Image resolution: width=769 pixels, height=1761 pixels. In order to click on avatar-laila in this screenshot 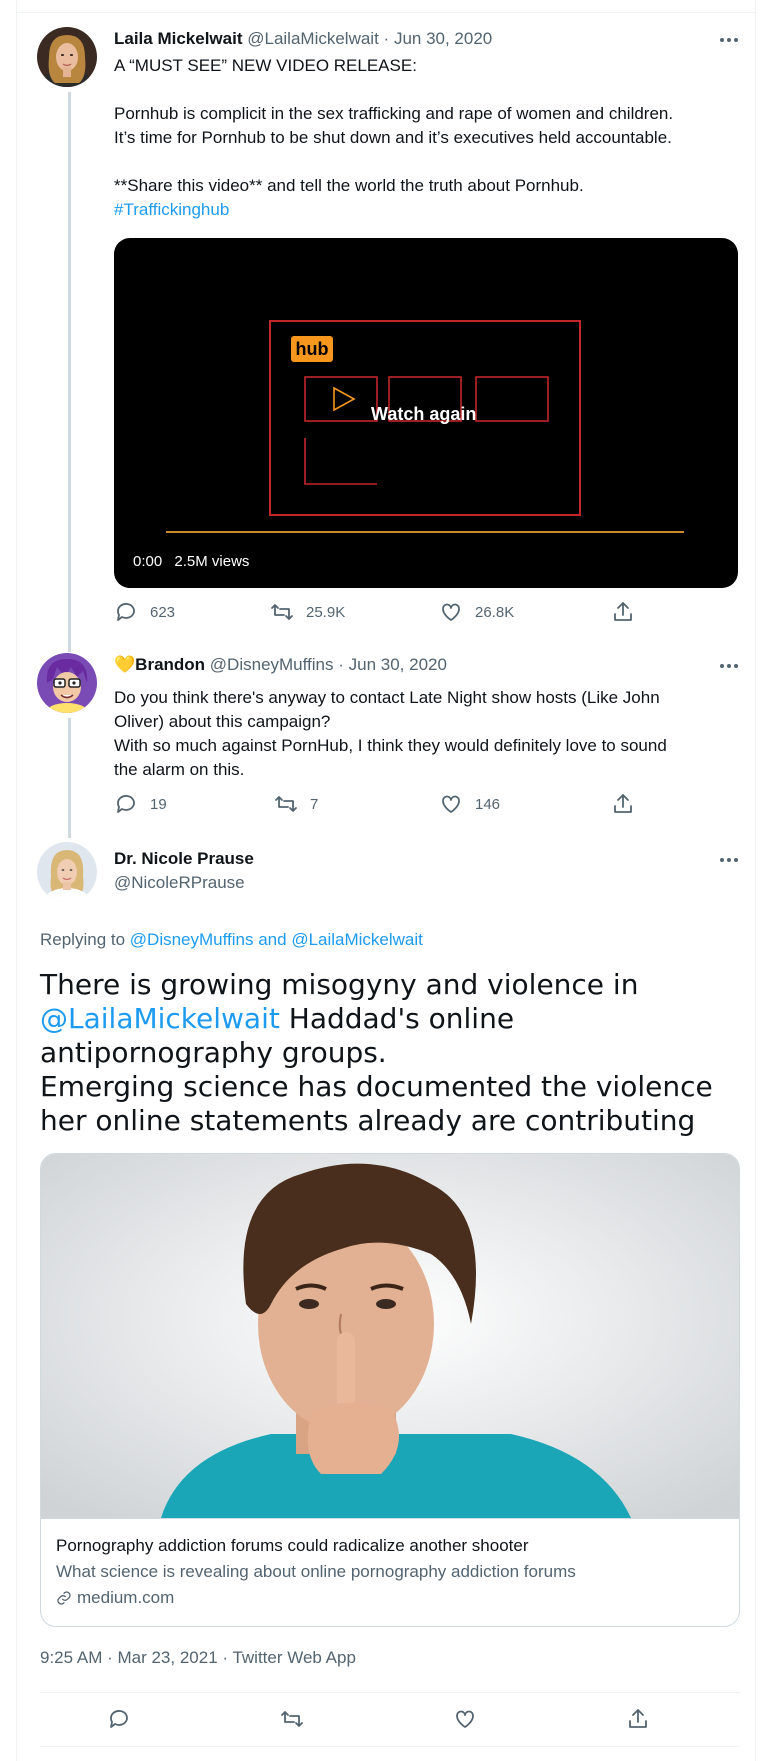, I will do `click(67, 57)`.